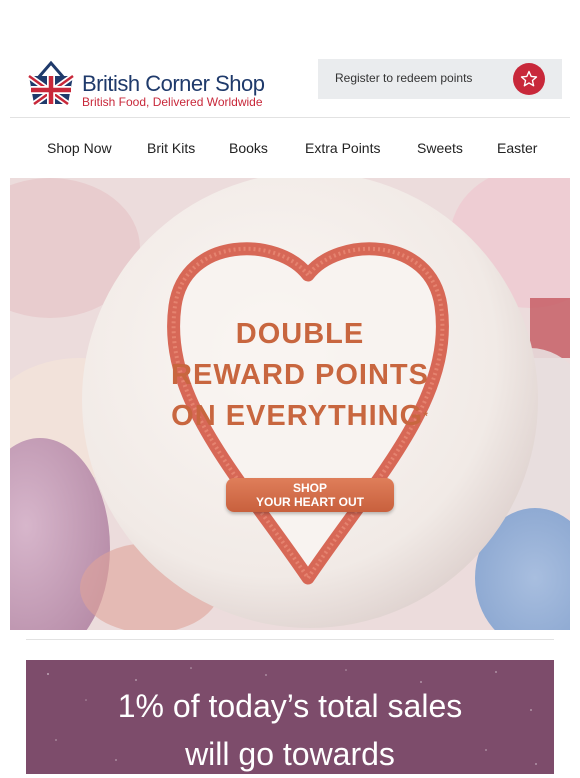 The width and height of the screenshot is (580, 778). What do you see at coordinates (290, 117) in the screenshot?
I see `header-divider` at bounding box center [290, 117].